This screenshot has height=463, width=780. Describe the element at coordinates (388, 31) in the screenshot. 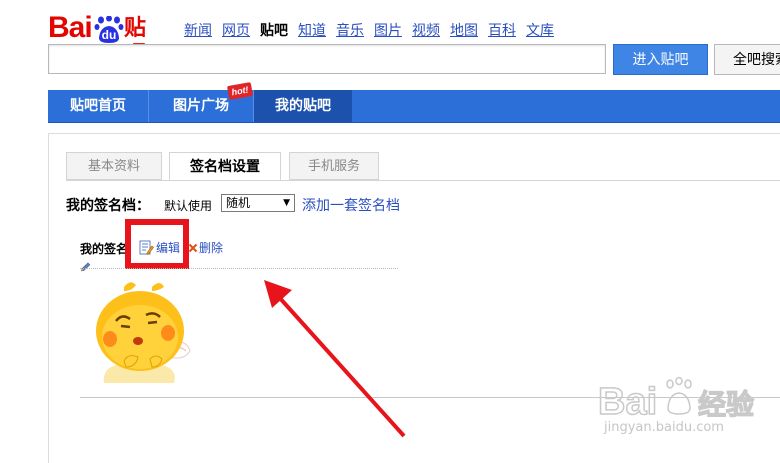

I see `topnav-images: 图片` at that location.